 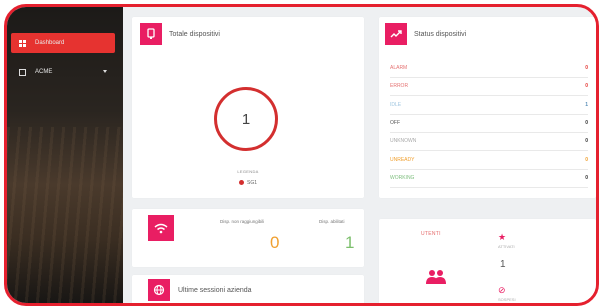 I want to click on status-row-working: WORKING 0, so click(x=489, y=178).